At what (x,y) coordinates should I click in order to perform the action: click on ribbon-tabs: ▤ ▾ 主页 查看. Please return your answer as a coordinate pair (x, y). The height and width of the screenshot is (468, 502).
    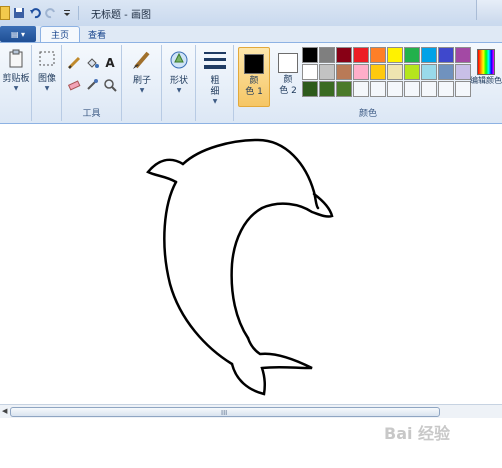
    Looking at the image, I should click on (251, 34).